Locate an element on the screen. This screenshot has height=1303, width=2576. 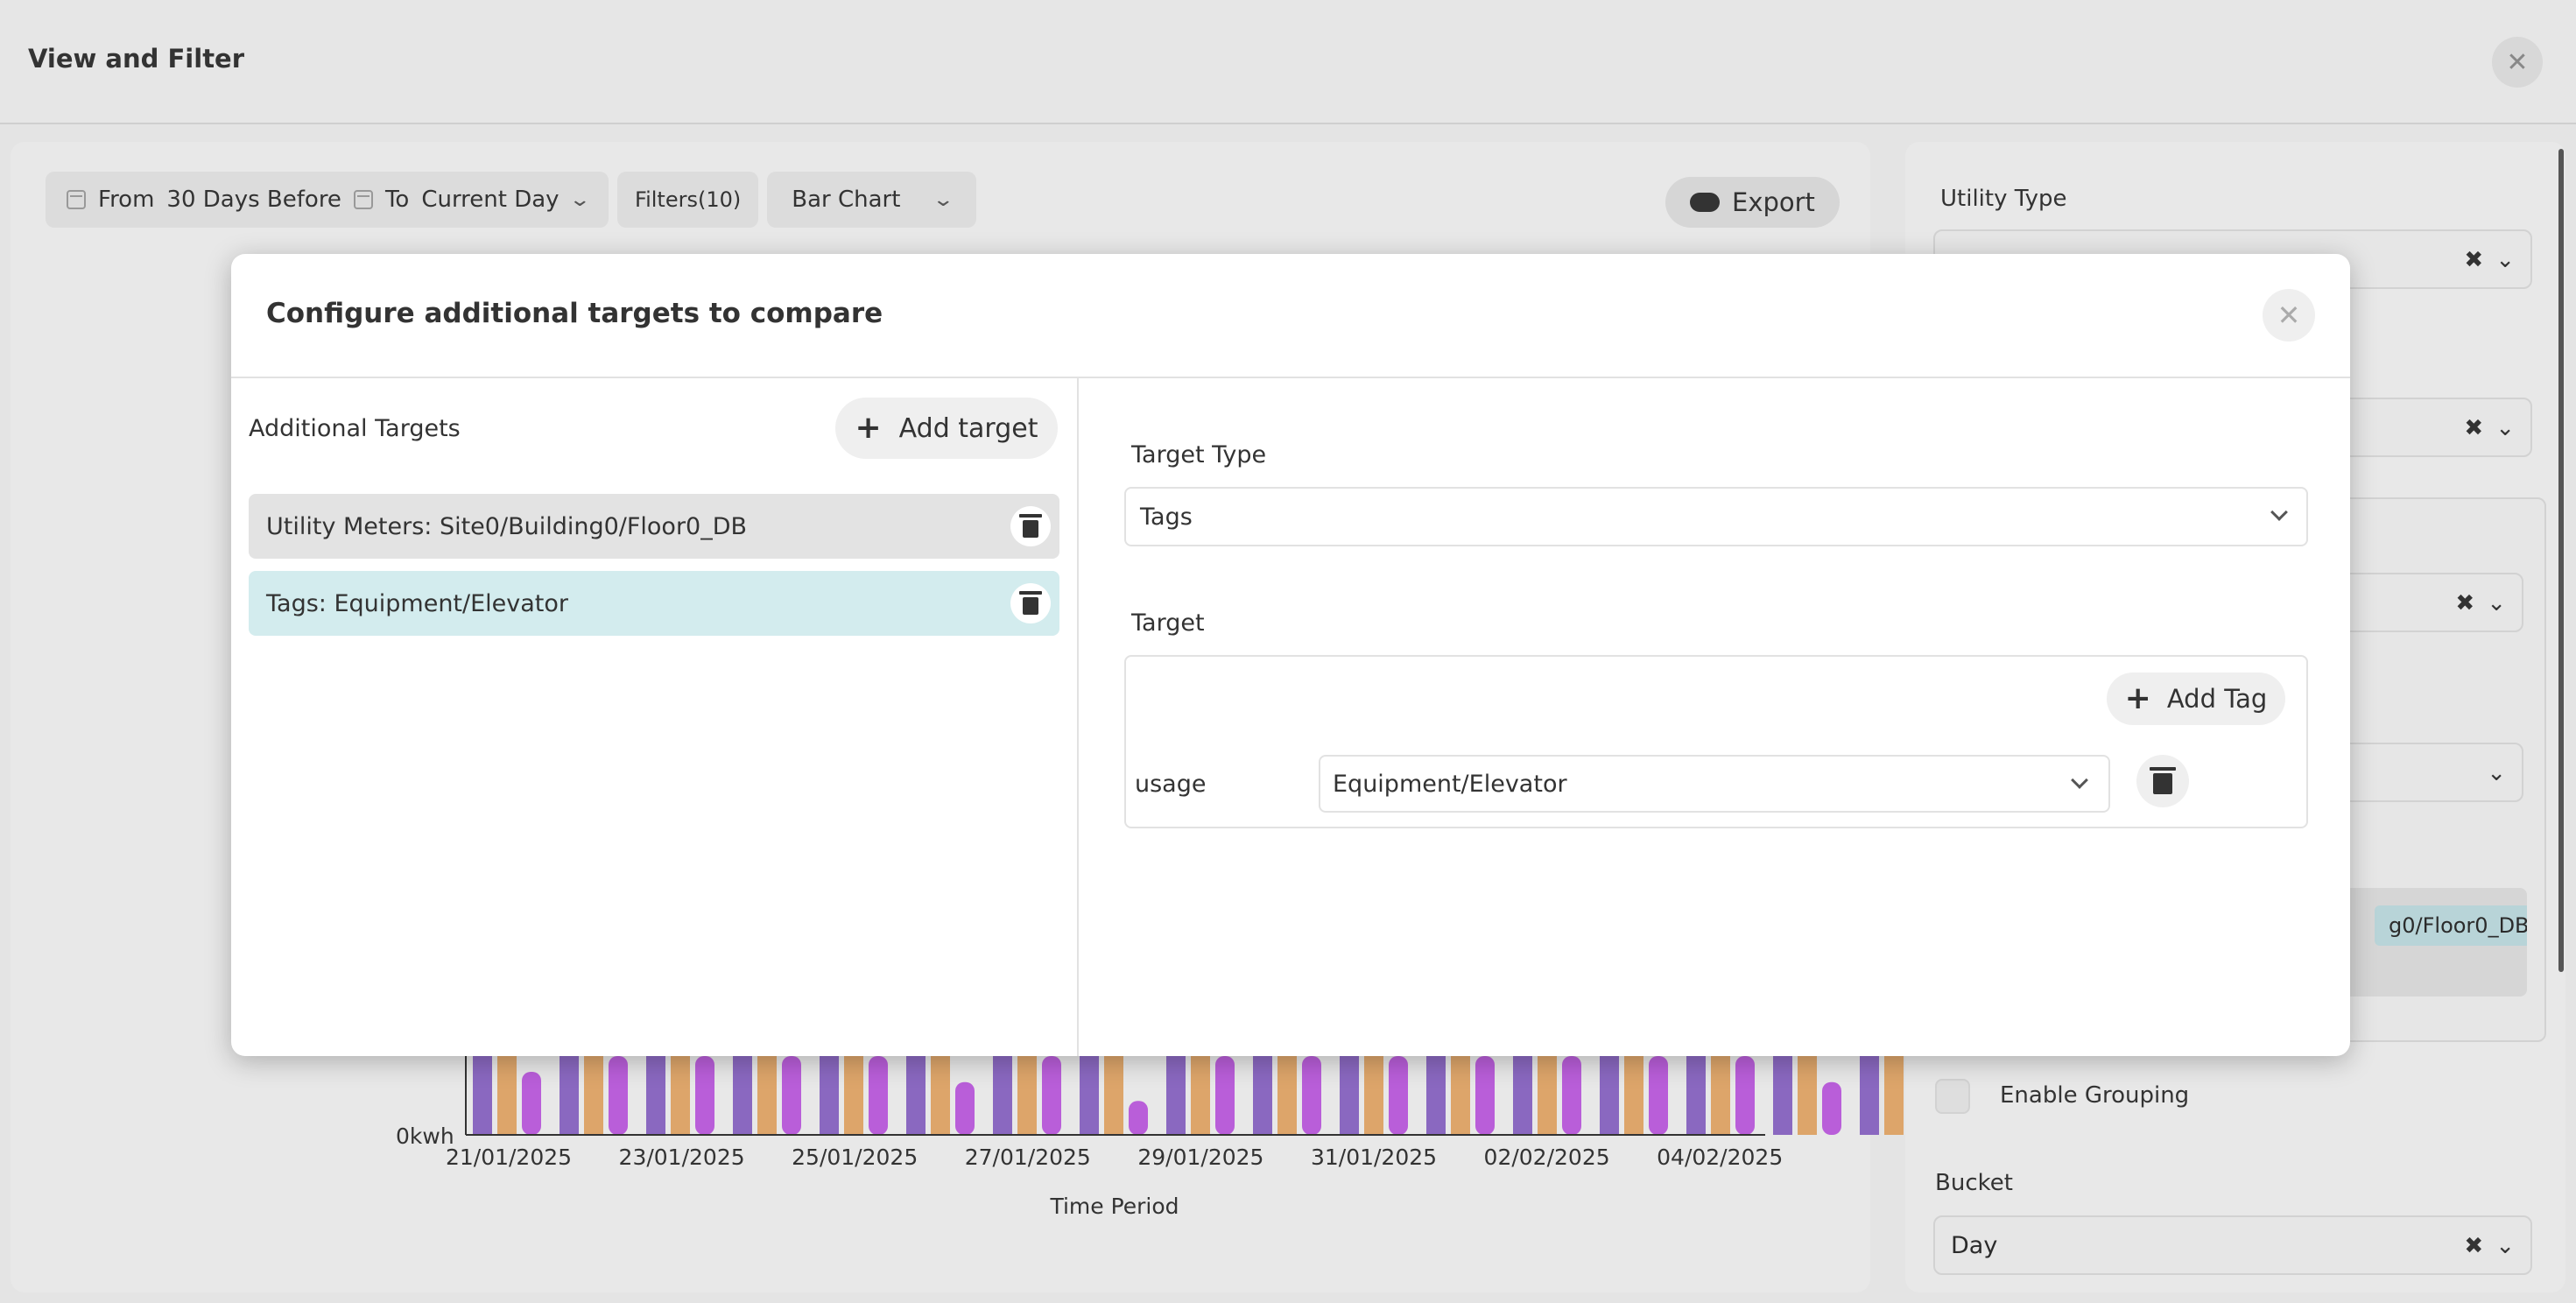
tag-value: Equipment/Elevator is located at coordinates (1450, 784).